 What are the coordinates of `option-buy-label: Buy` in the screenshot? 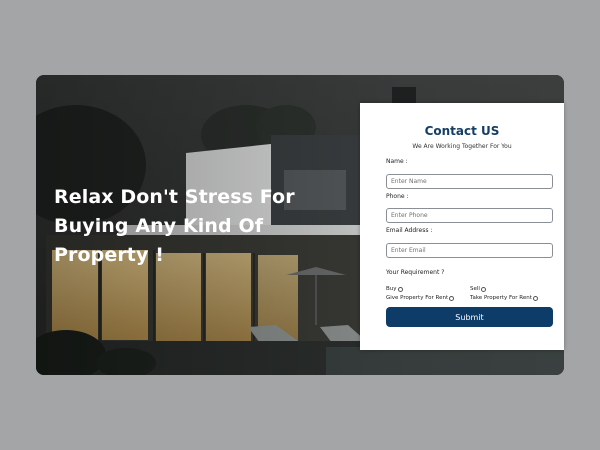 It's located at (391, 289).